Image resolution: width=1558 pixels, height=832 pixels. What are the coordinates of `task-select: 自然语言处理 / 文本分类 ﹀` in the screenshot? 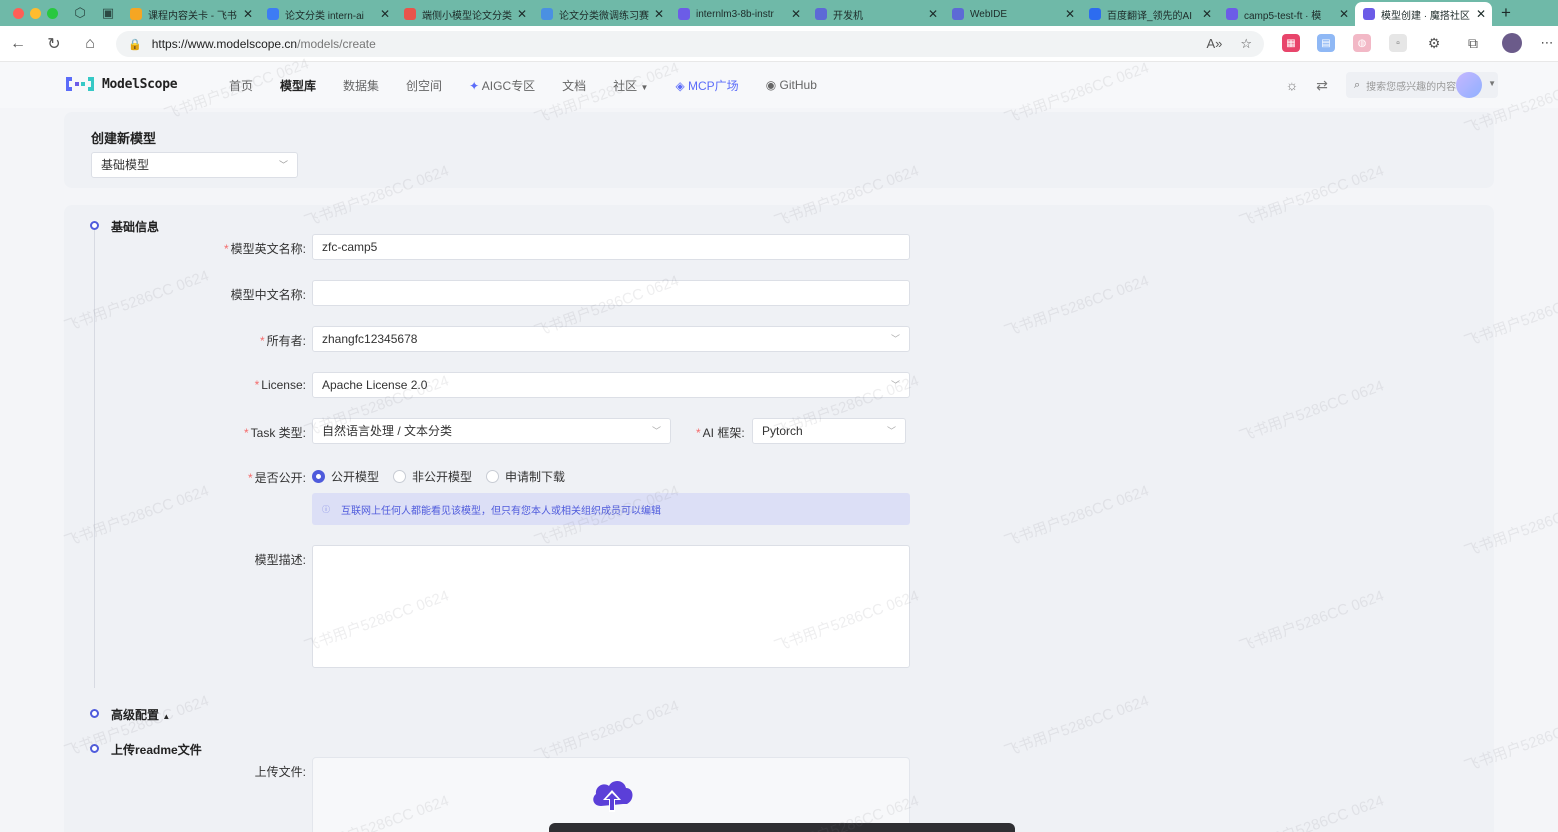 It's located at (491, 431).